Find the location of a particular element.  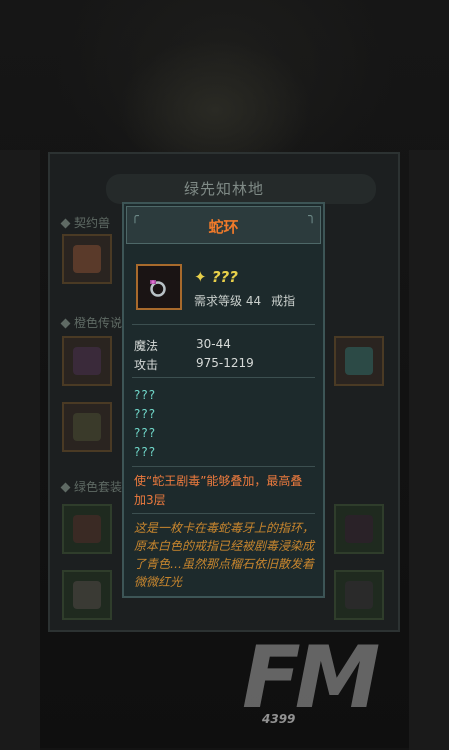

section-label-pets: 契约兽 is located at coordinates (85, 222).